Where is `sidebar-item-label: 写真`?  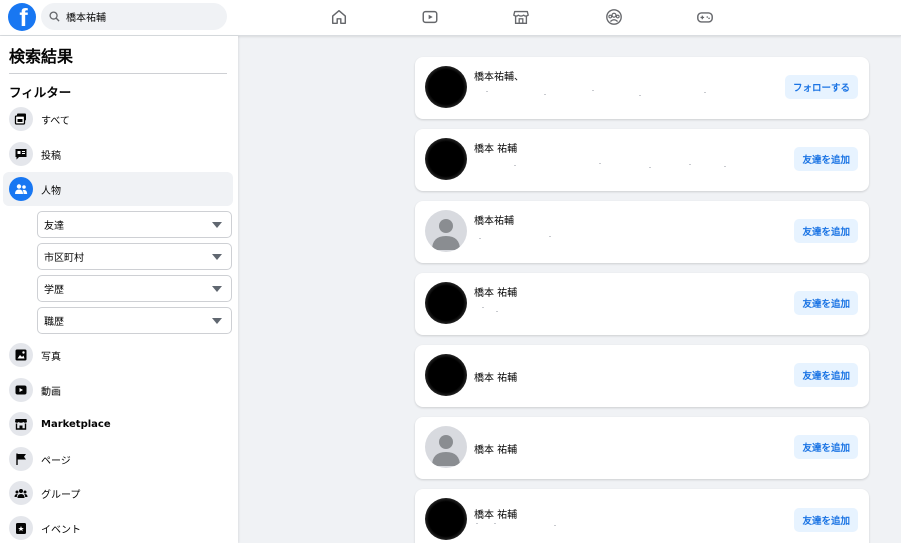 sidebar-item-label: 写真 is located at coordinates (51, 357).